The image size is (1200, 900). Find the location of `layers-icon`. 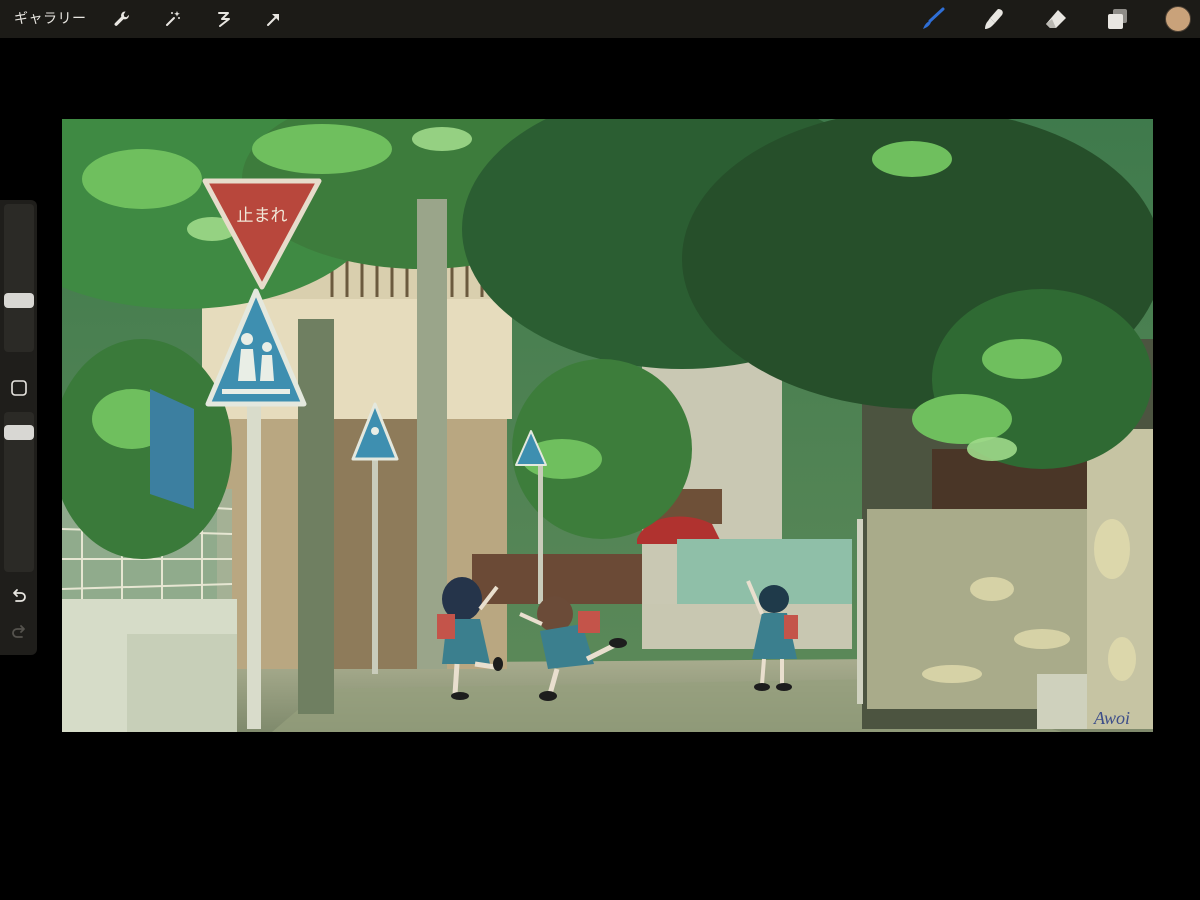

layers-icon is located at coordinates (1117, 19).